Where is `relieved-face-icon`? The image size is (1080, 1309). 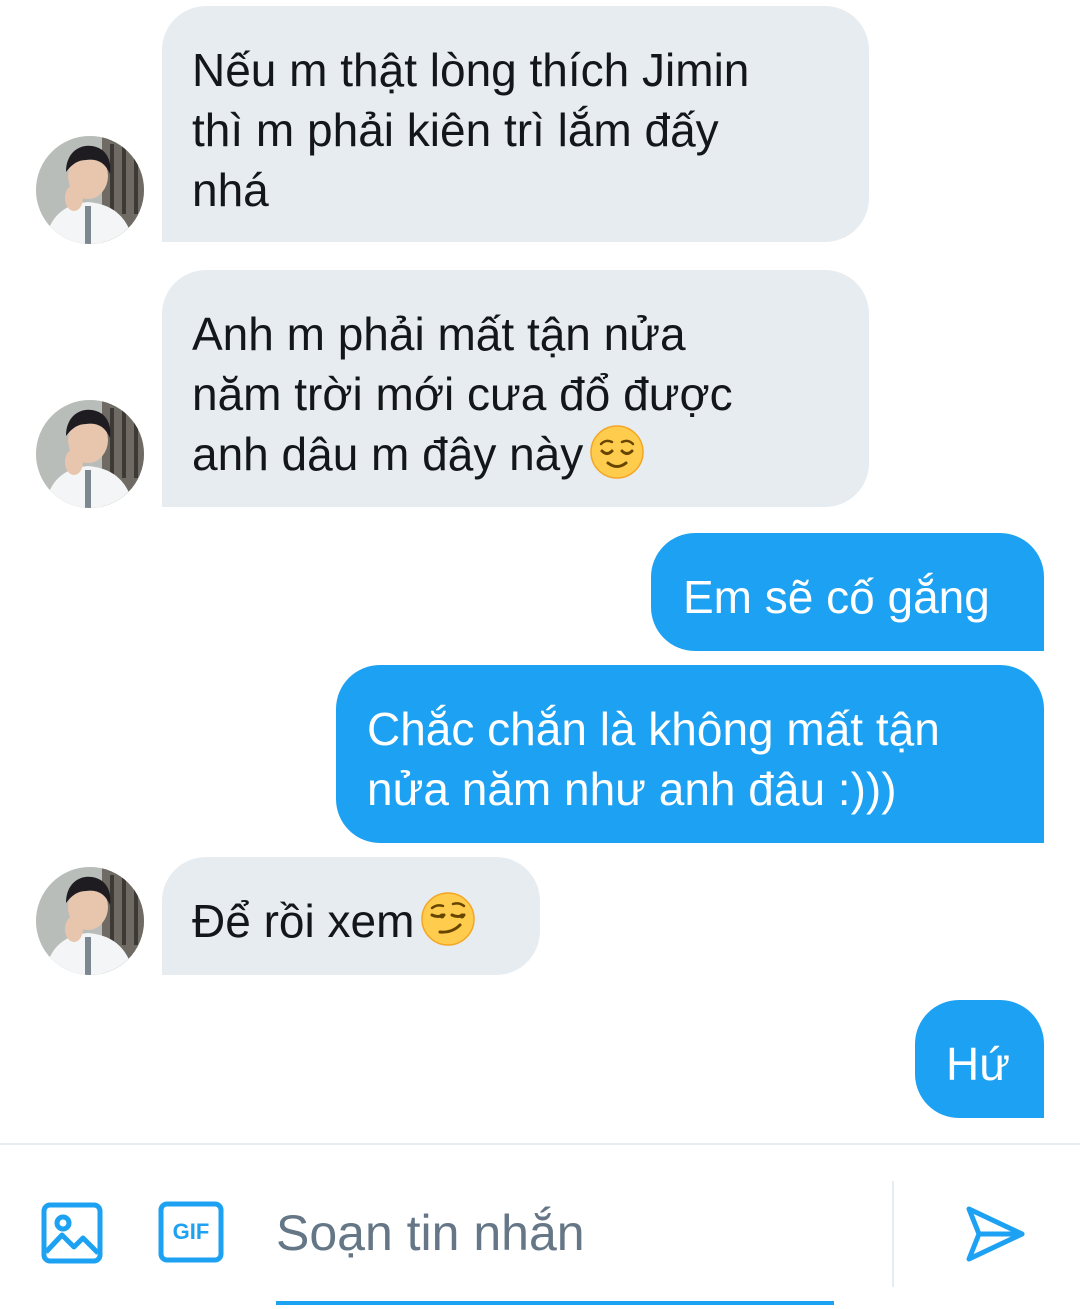
relieved-face-icon is located at coordinates (617, 452).